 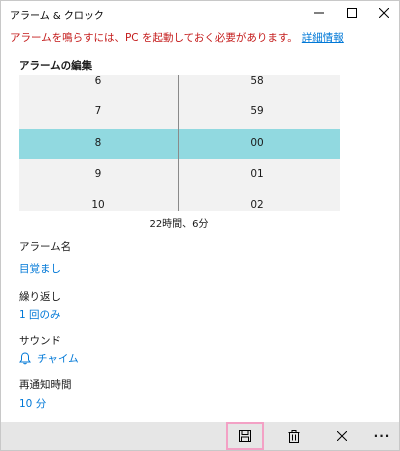 I want to click on window-close-button, so click(x=383, y=13).